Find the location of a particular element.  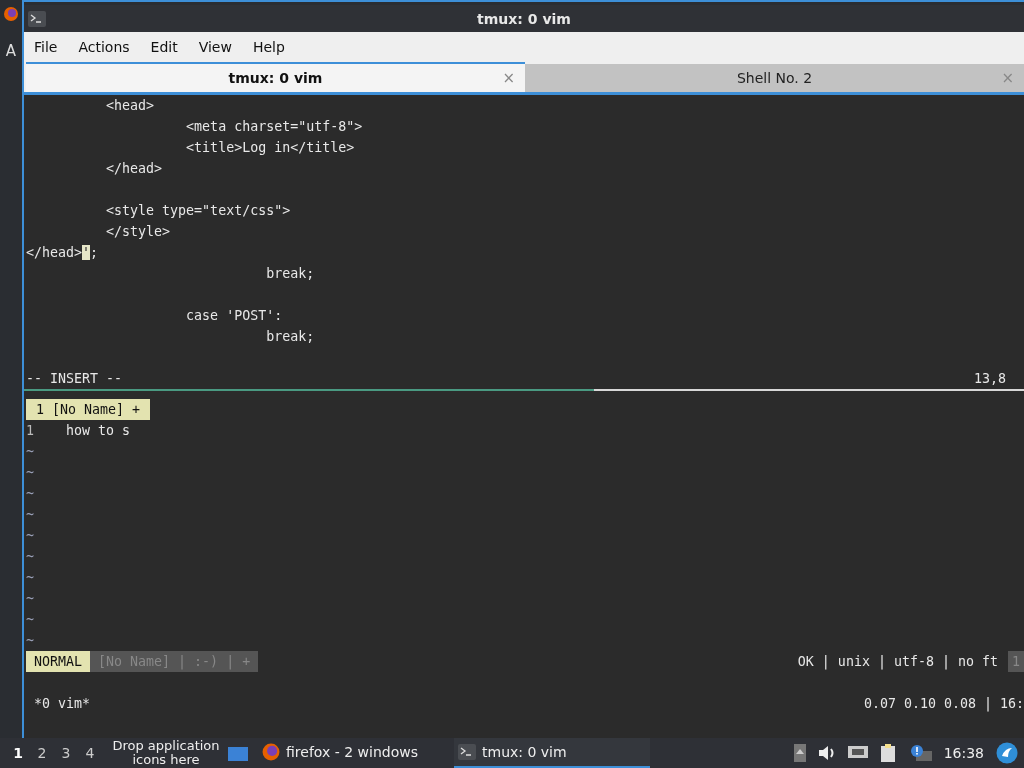

code-line: <head> is located at coordinates (130, 105).